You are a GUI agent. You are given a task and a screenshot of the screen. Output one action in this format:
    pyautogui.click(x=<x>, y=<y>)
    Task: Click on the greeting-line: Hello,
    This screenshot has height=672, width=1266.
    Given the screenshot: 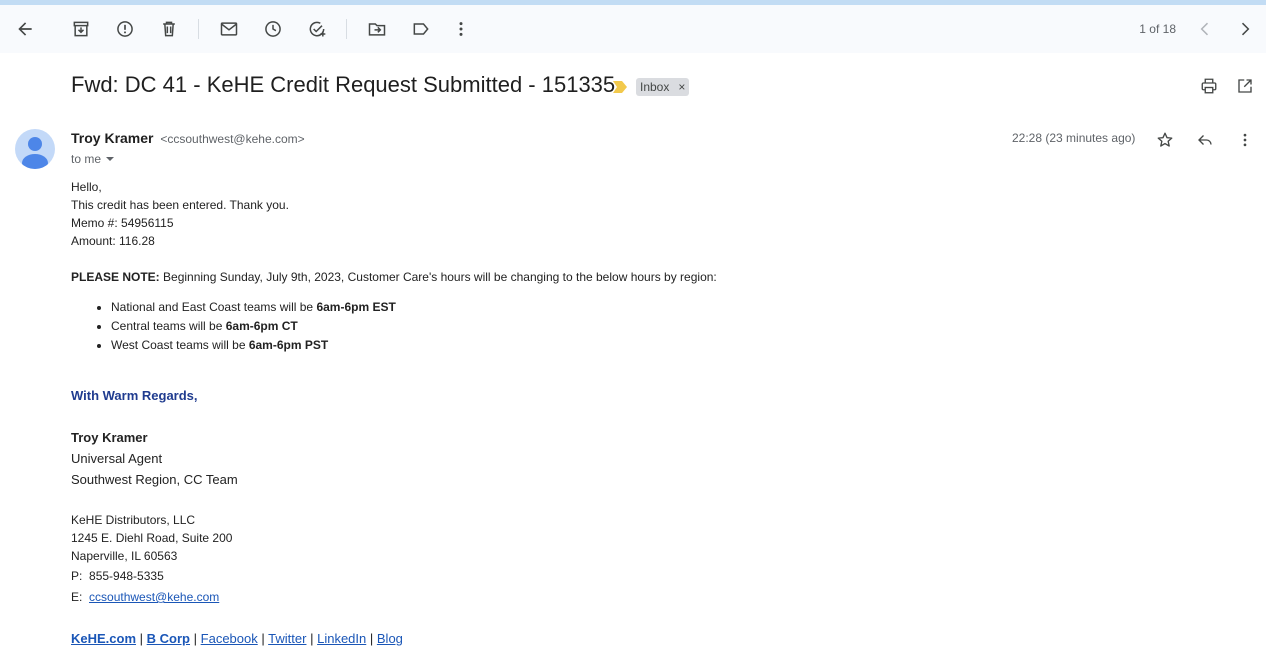 What is the action you would take?
    pyautogui.click(x=86, y=187)
    